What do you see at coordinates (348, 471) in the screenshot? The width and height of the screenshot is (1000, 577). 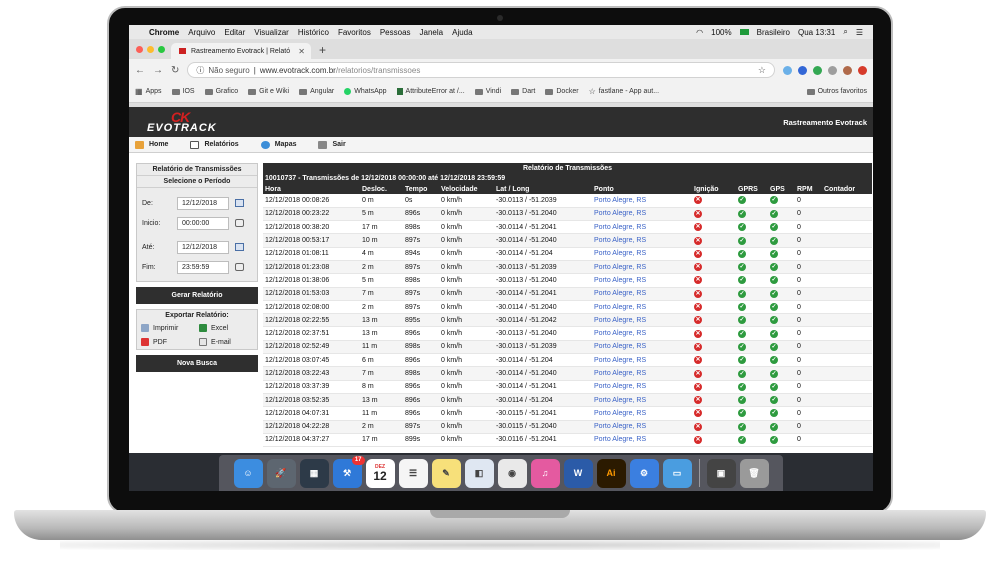 I see `dock-xcode-icon: ⚒ 17` at bounding box center [348, 471].